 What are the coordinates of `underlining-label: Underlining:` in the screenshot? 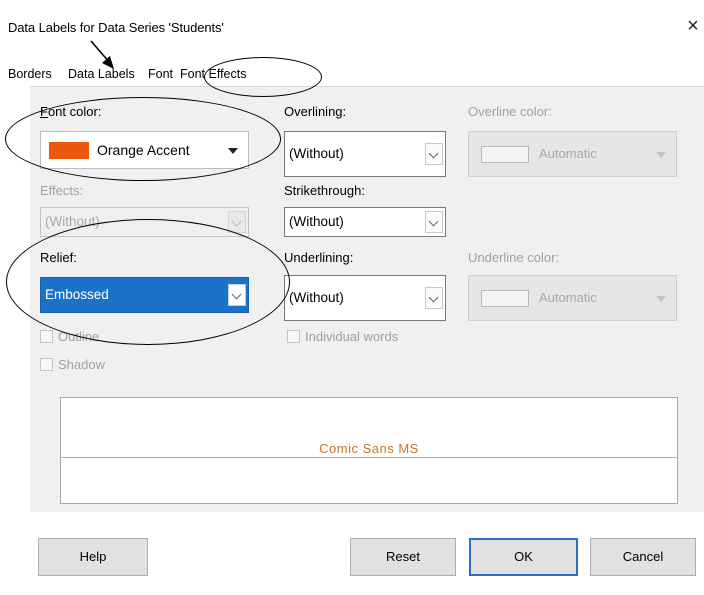 It's located at (319, 257).